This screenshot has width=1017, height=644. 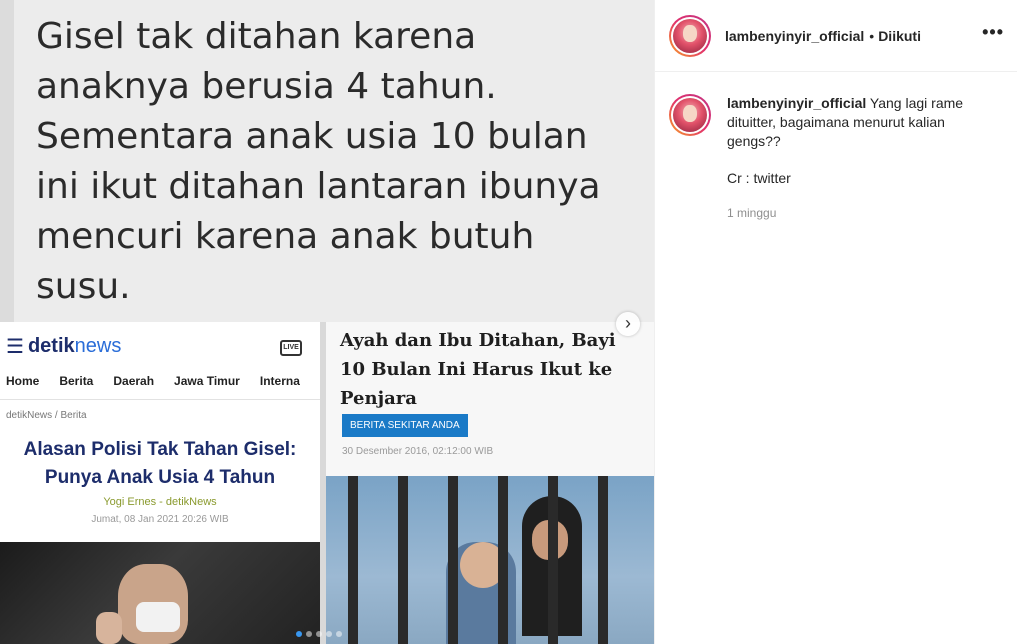 What do you see at coordinates (76, 381) in the screenshot?
I see `nav-item: Berita` at bounding box center [76, 381].